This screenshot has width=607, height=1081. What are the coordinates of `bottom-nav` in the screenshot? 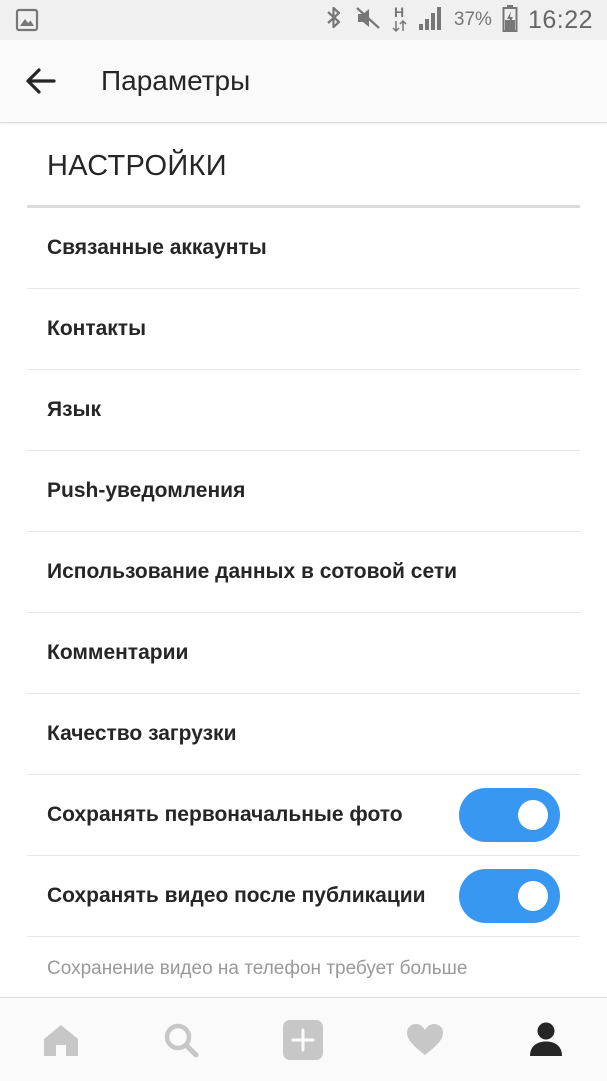 It's located at (303, 1039).